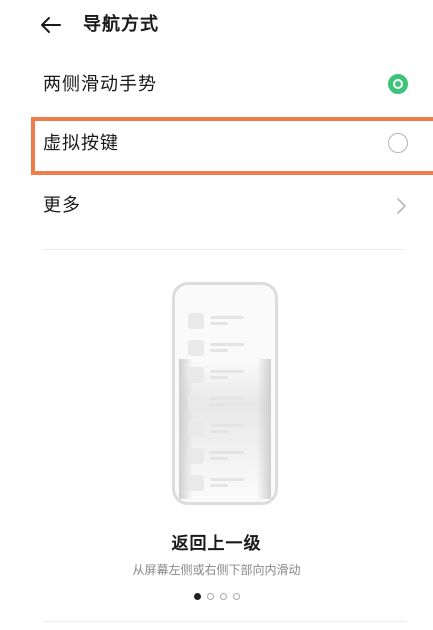 The height and width of the screenshot is (630, 433). I want to click on gesture-title: 返回上一级, so click(216, 544).